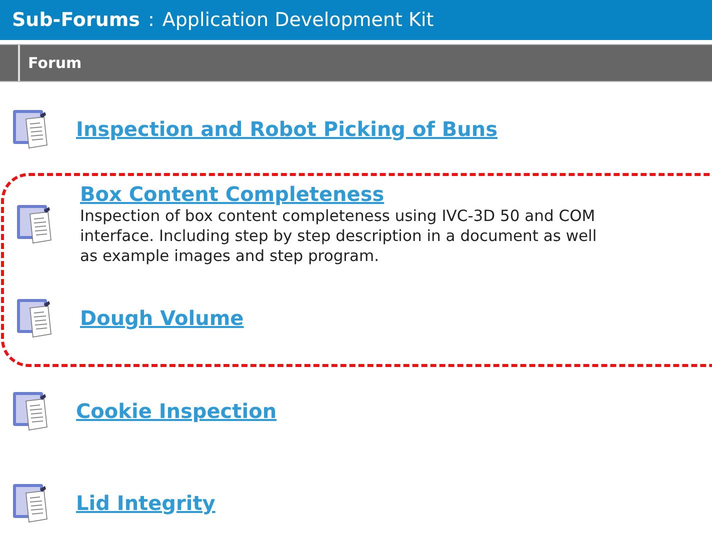 This screenshot has height=542, width=712. What do you see at coordinates (338, 236) in the screenshot?
I see `forum-description: Inspection of box content completeness using IVC-3D 50 and COM interface. Including step by step description in a document as well as example images and step program.` at bounding box center [338, 236].